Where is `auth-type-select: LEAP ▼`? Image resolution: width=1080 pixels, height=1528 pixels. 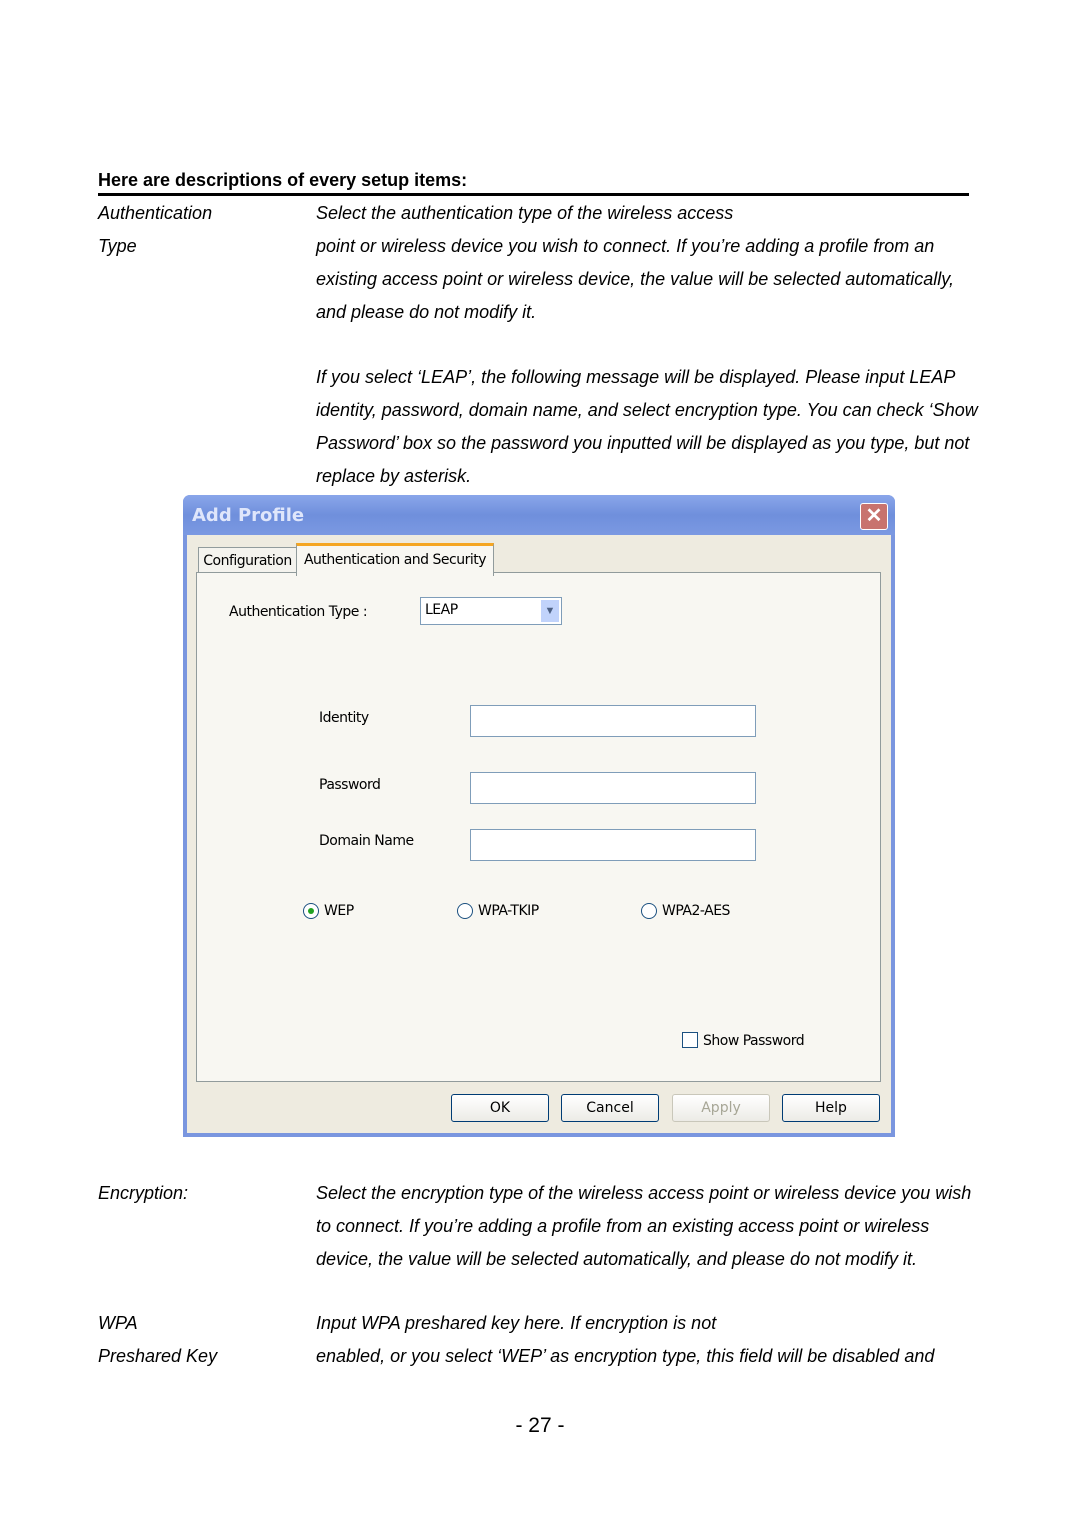
auth-type-select: LEAP ▼ is located at coordinates (491, 611).